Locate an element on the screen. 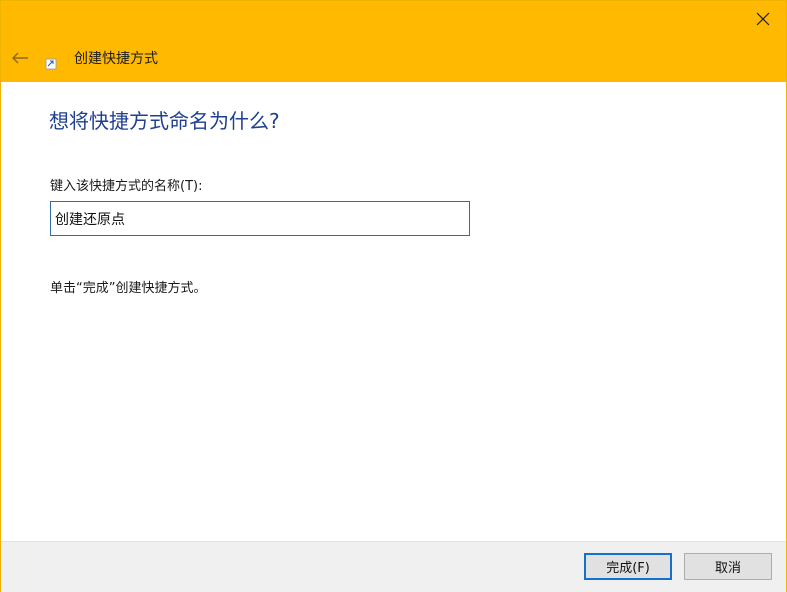 Image resolution: width=787 pixels, height=592 pixels. cancel-button: 取消 is located at coordinates (728, 566).